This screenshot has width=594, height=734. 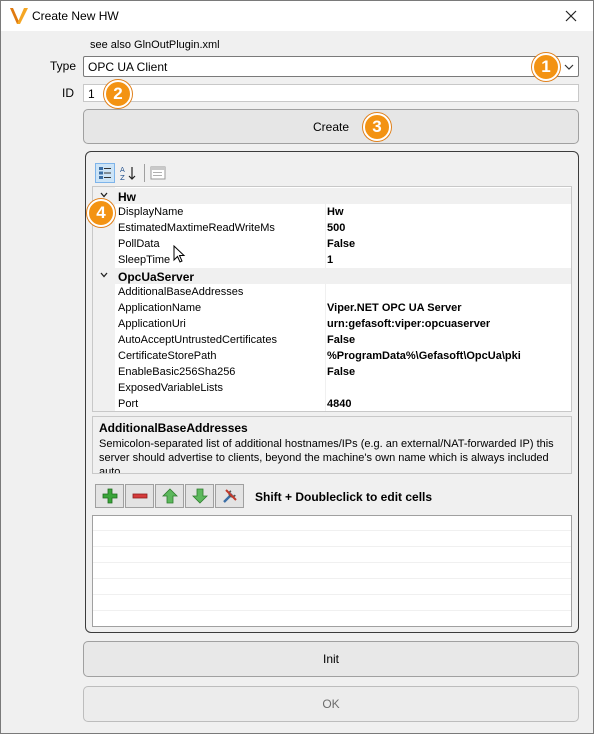 What do you see at coordinates (569, 67) in the screenshot?
I see `chevron-down-icon` at bounding box center [569, 67].